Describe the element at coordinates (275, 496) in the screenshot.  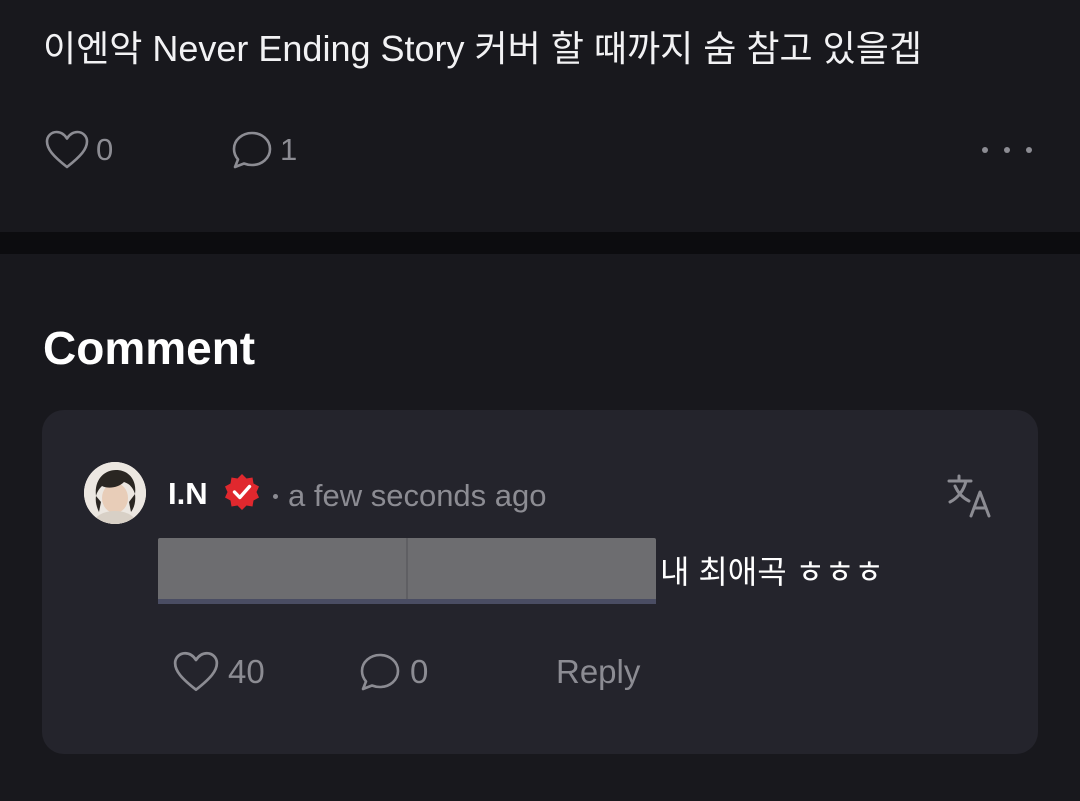
I see `separator-dot` at that location.